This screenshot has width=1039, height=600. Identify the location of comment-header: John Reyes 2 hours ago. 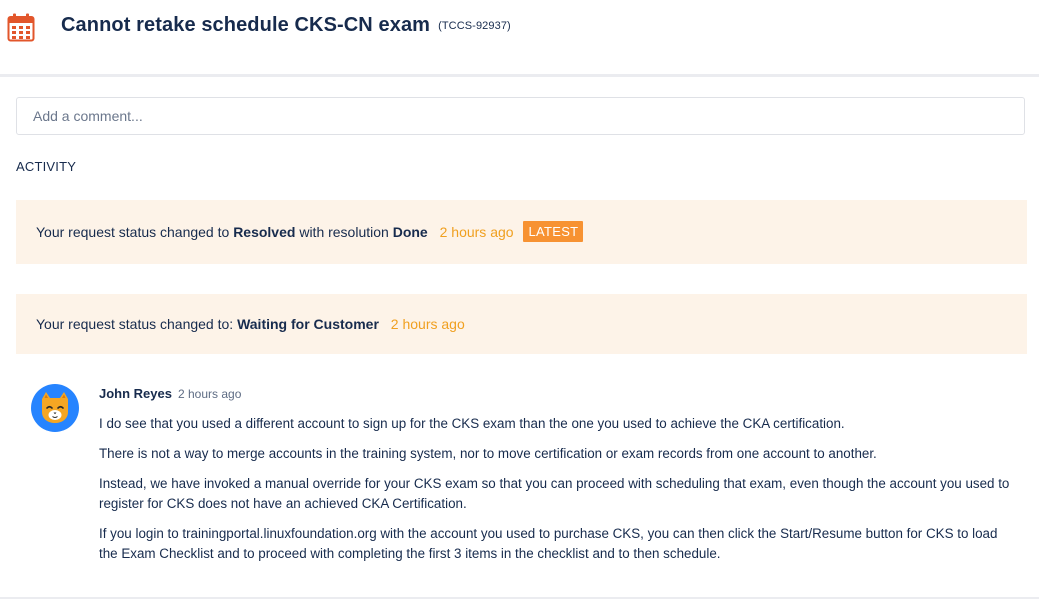
(170, 393).